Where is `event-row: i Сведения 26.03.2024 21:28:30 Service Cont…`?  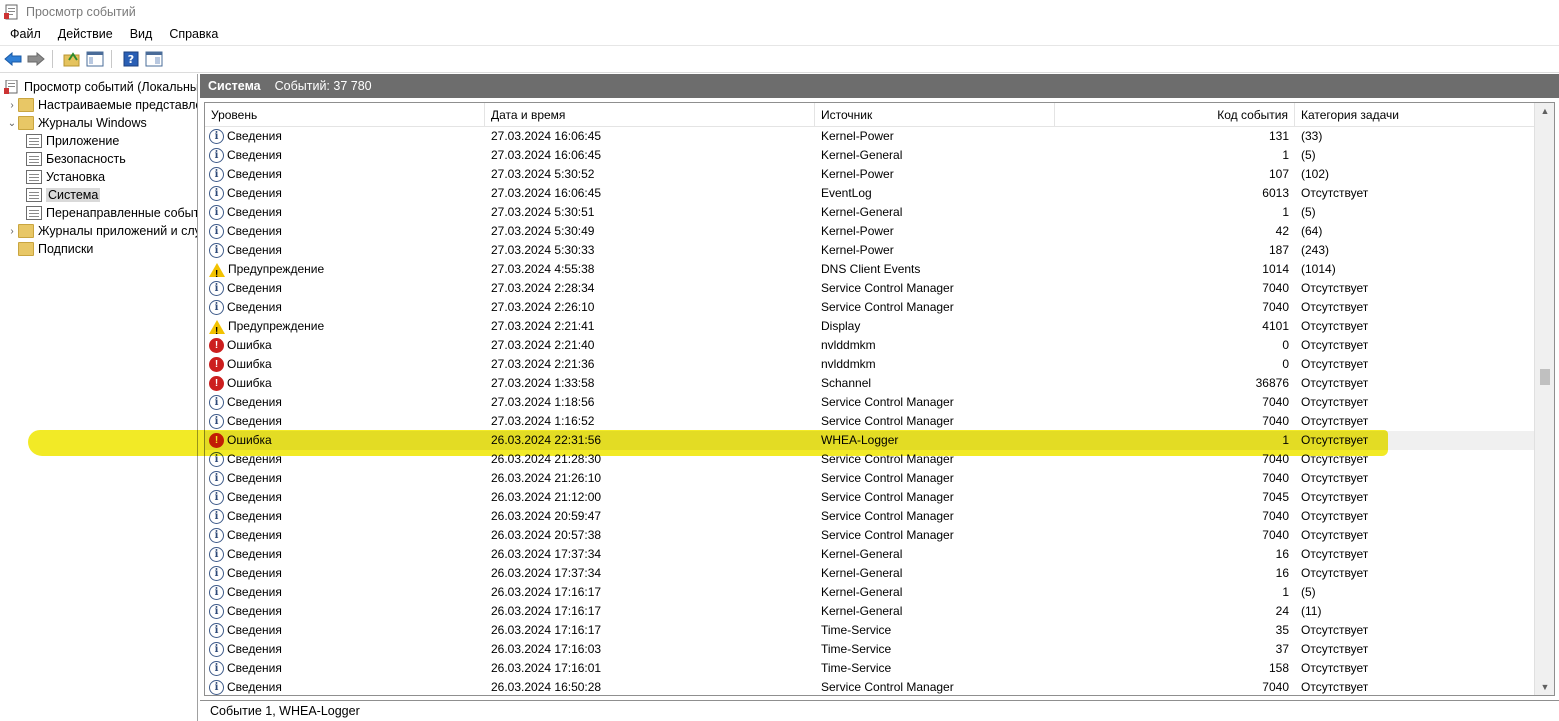 event-row: i Сведения 26.03.2024 21:28:30 Service Cont… is located at coordinates (870, 459).